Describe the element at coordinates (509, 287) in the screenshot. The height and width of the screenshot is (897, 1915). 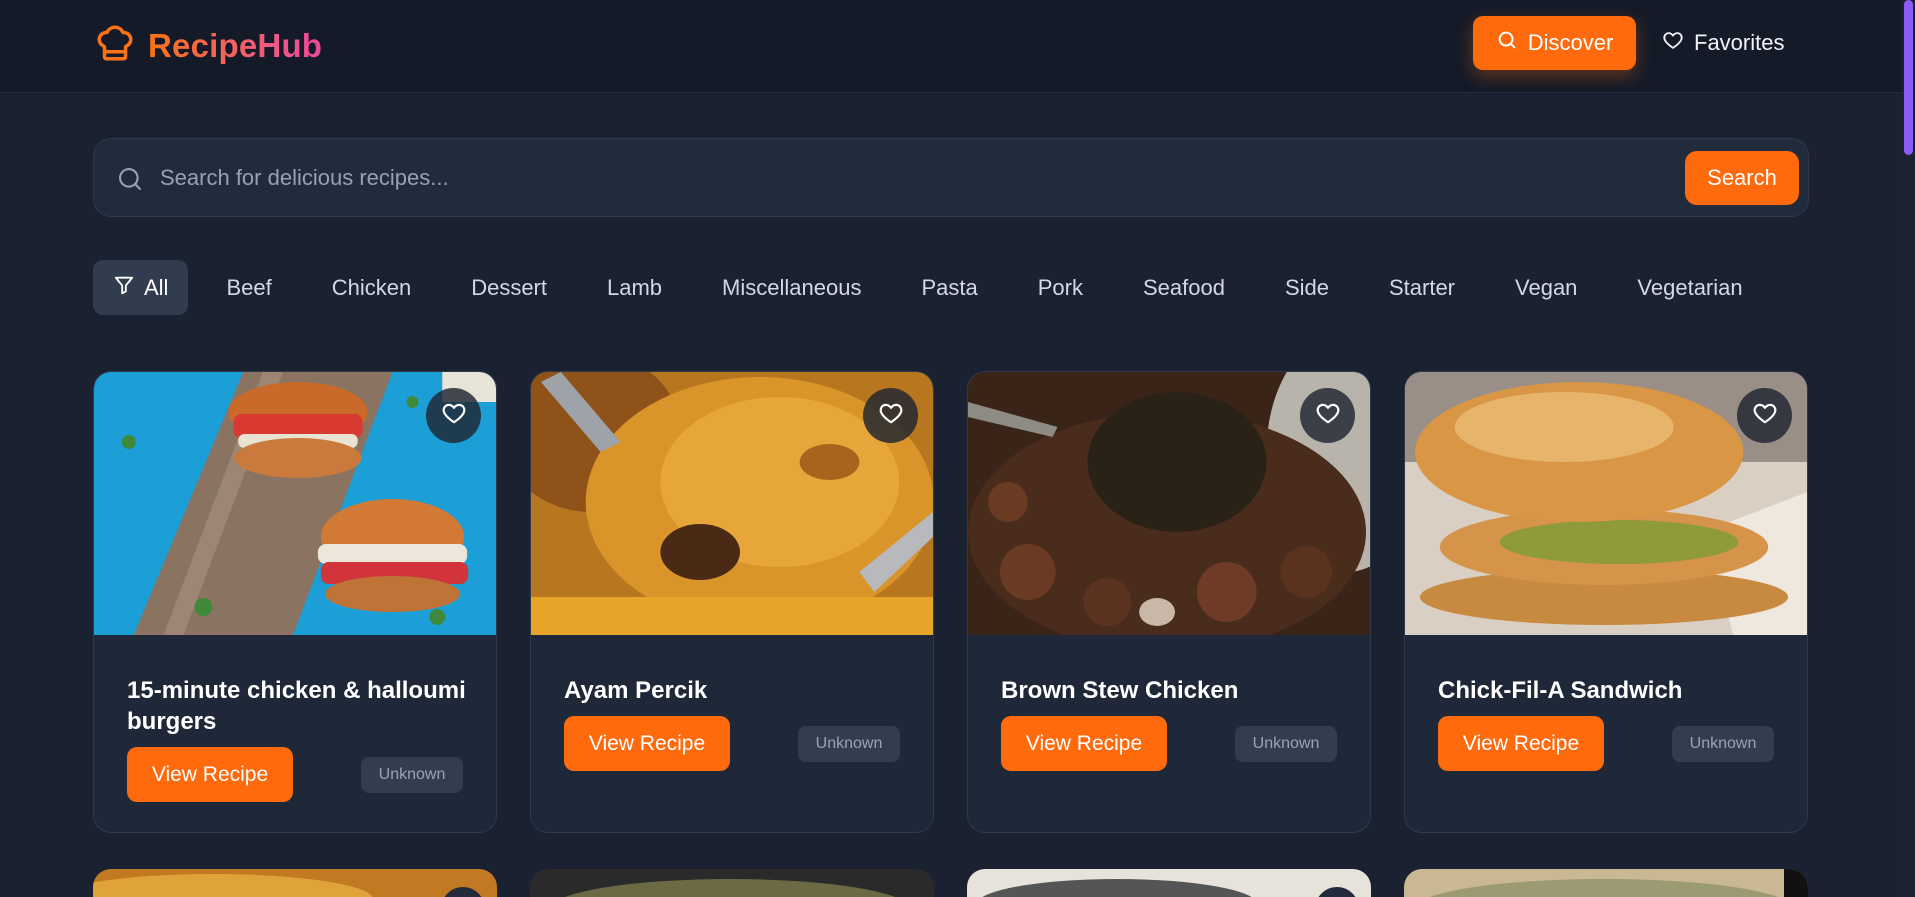
I see `category-chip-dessert: Dessert` at that location.